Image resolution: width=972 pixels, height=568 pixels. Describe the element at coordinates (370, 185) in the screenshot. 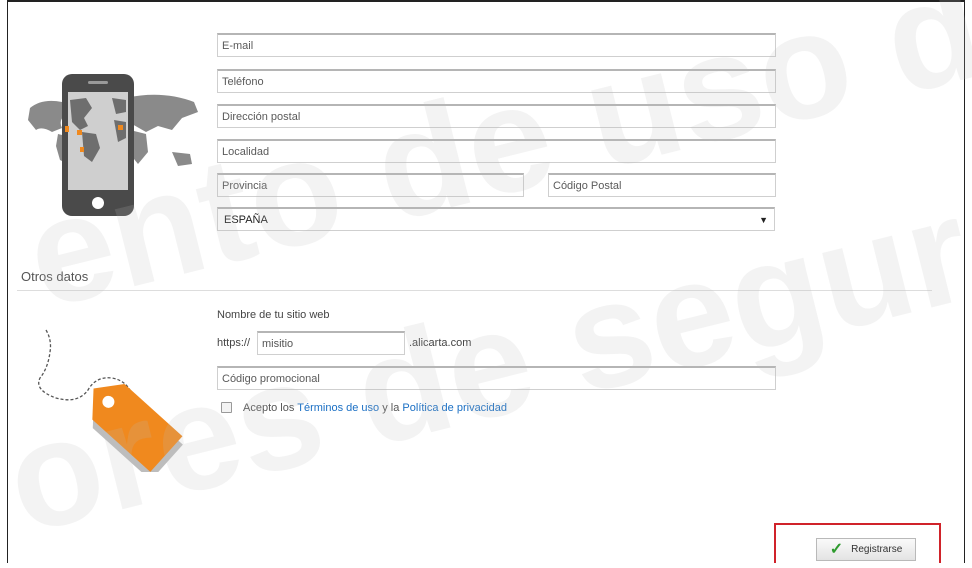

I see `province-field` at that location.